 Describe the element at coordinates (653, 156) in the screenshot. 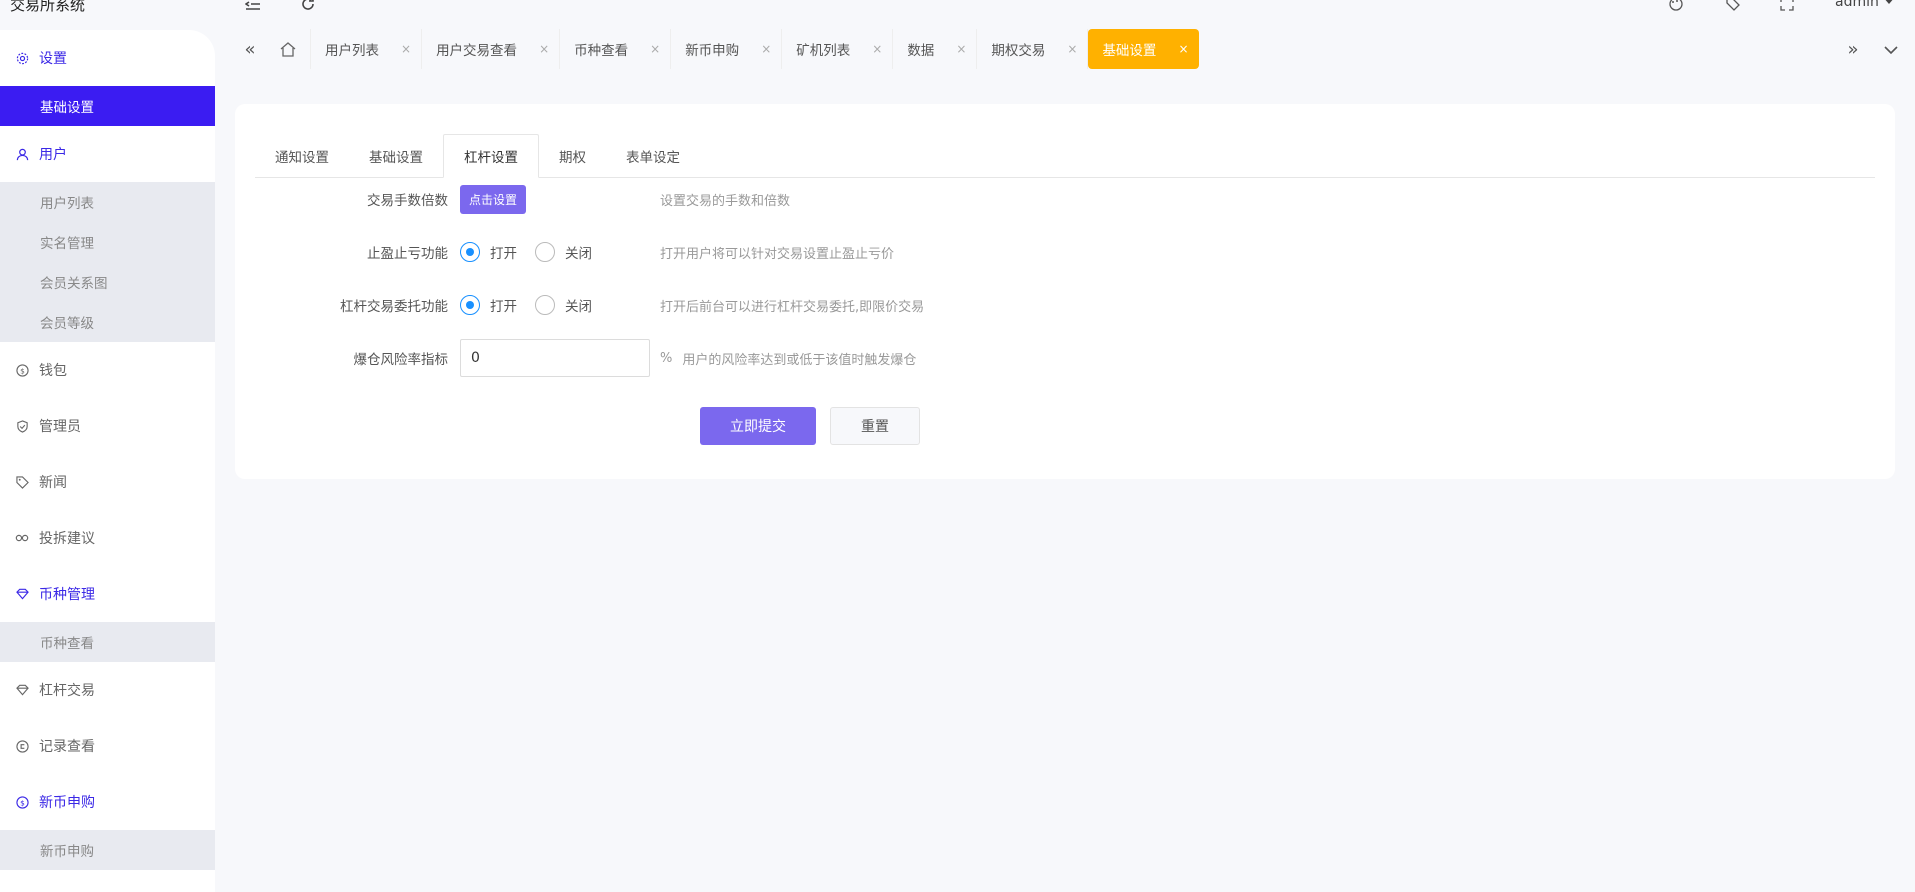

I see `settings-tab: 表单设定` at that location.